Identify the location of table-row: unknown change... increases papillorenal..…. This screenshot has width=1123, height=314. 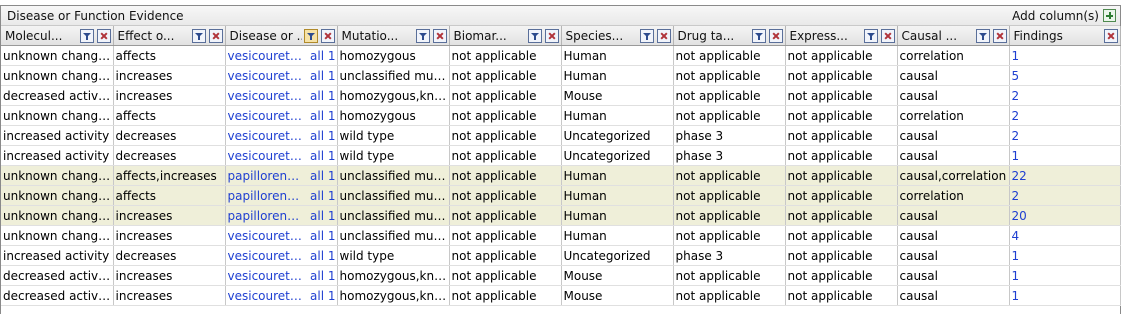
(561, 215).